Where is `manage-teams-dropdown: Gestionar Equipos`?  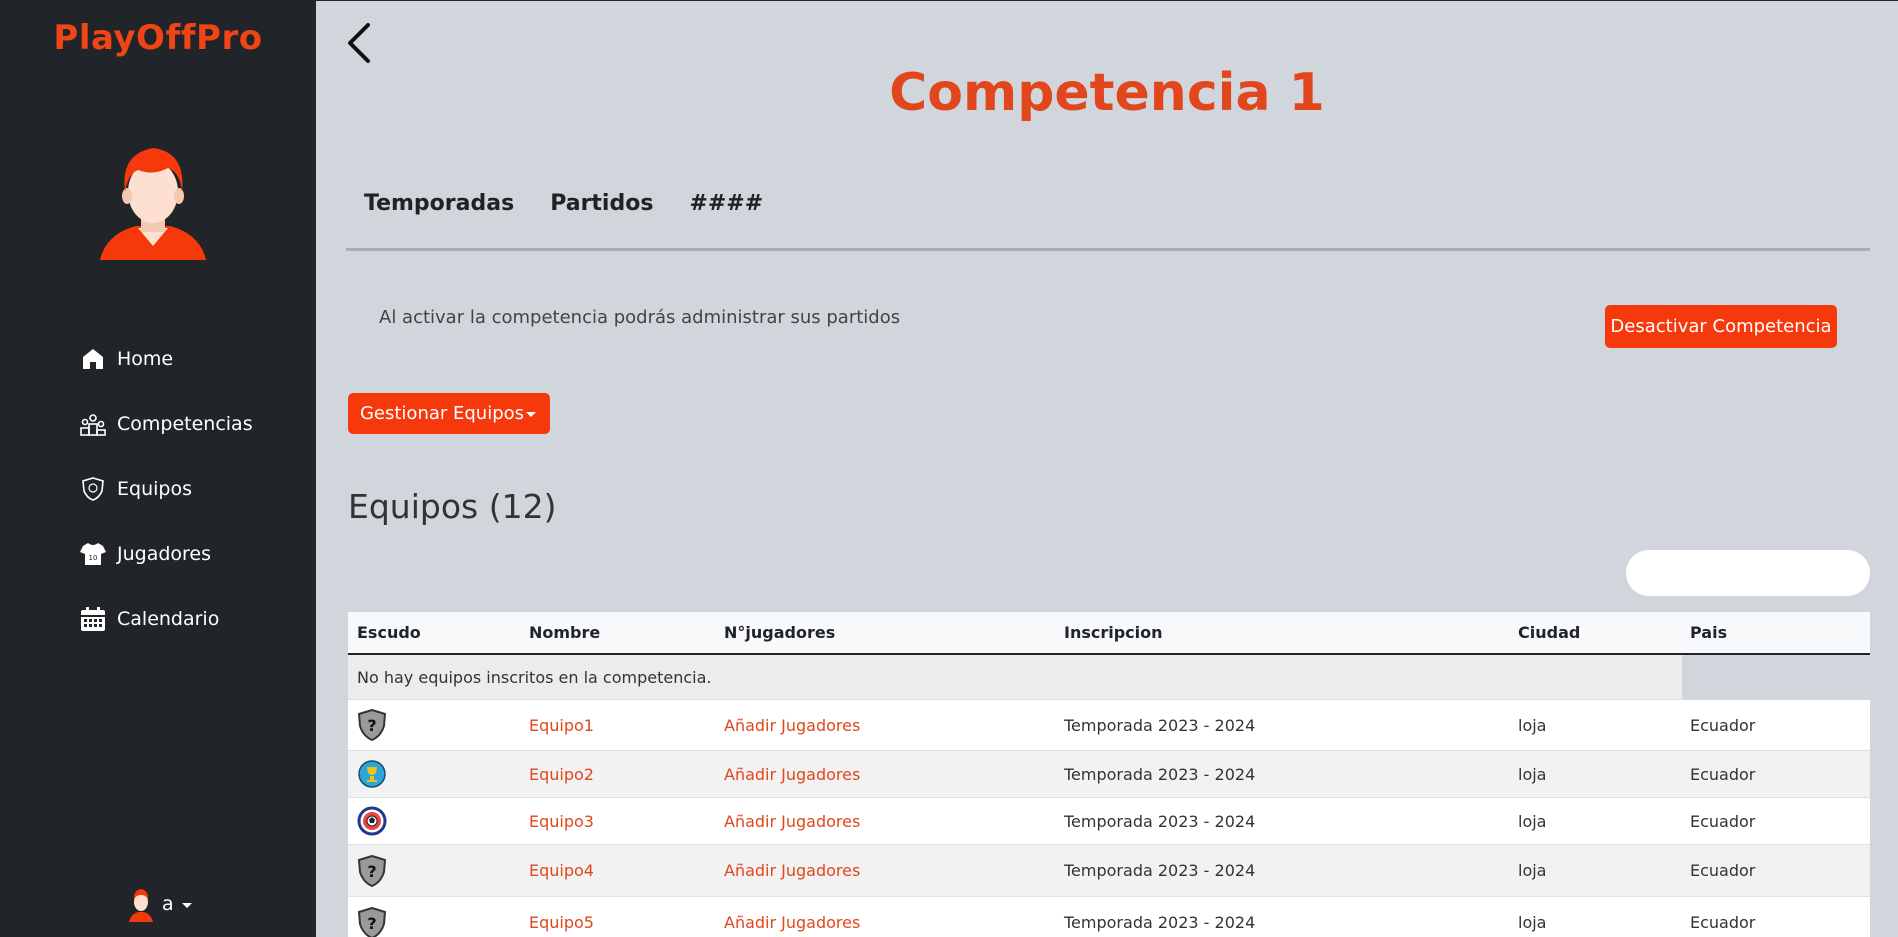 manage-teams-dropdown: Gestionar Equipos is located at coordinates (449, 413).